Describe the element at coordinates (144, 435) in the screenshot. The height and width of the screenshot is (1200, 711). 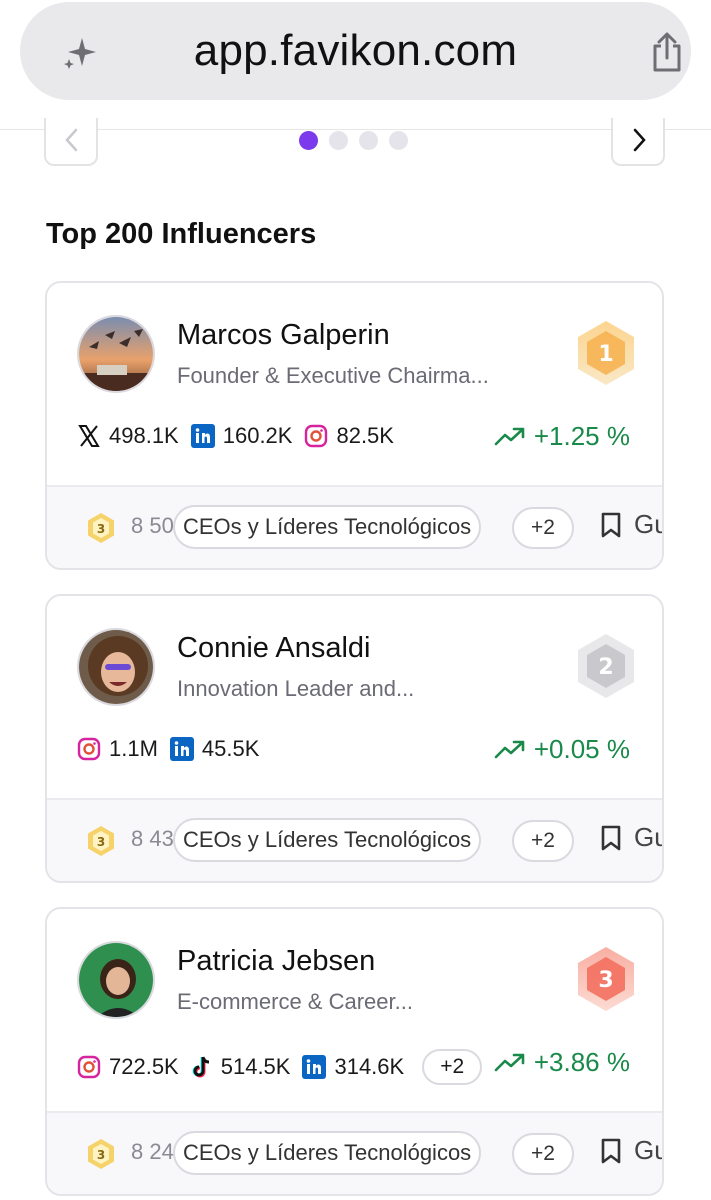
I see `stat-value: 498.1K` at that location.